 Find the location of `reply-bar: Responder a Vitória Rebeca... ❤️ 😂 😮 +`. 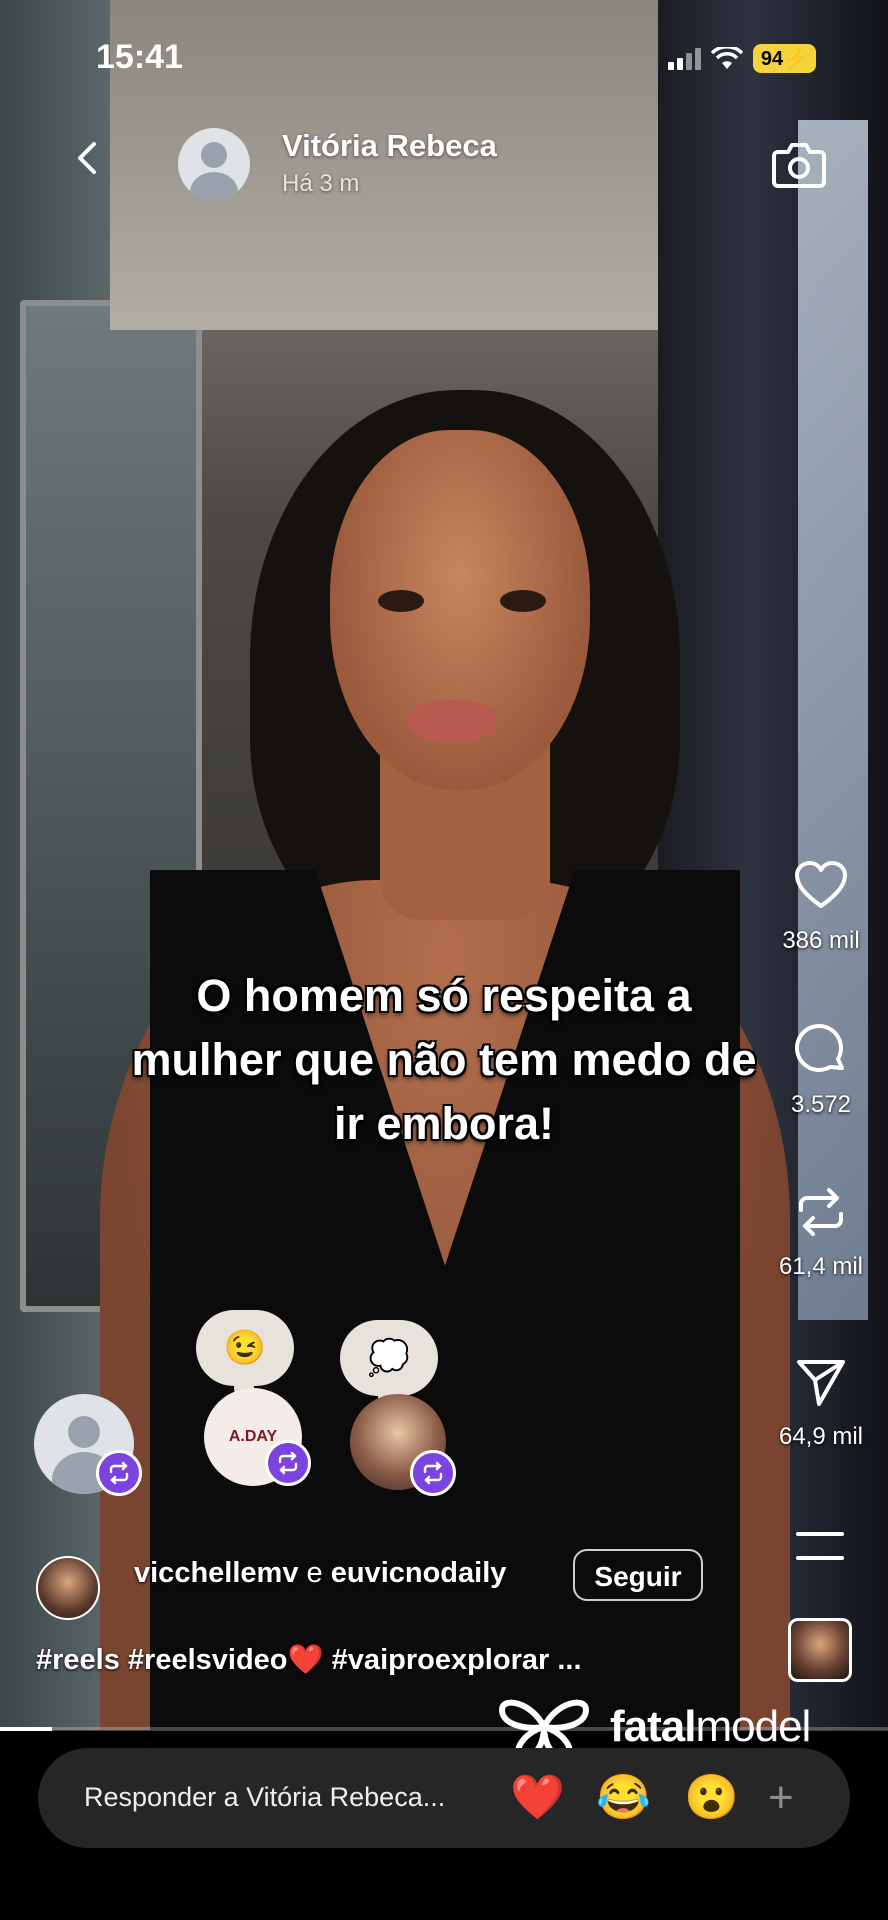

reply-bar: Responder a Vitória Rebeca... ❤️ 😂 😮 + is located at coordinates (444, 1798).